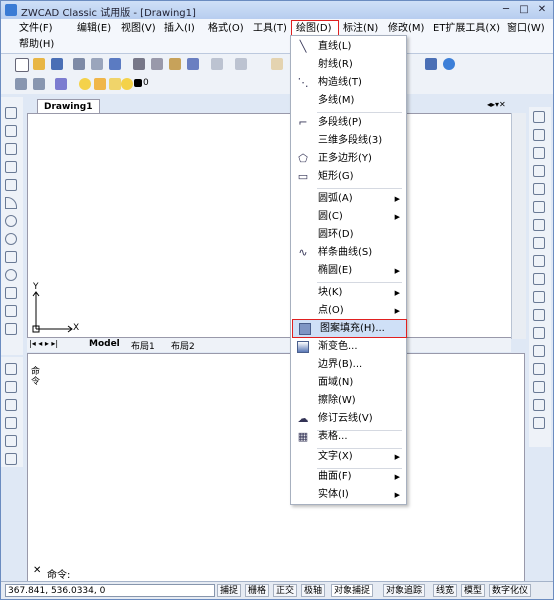 The height and width of the screenshot is (600, 554). Describe the element at coordinates (11, 239) in the screenshot. I see `revcloud-tool-icon` at that location.